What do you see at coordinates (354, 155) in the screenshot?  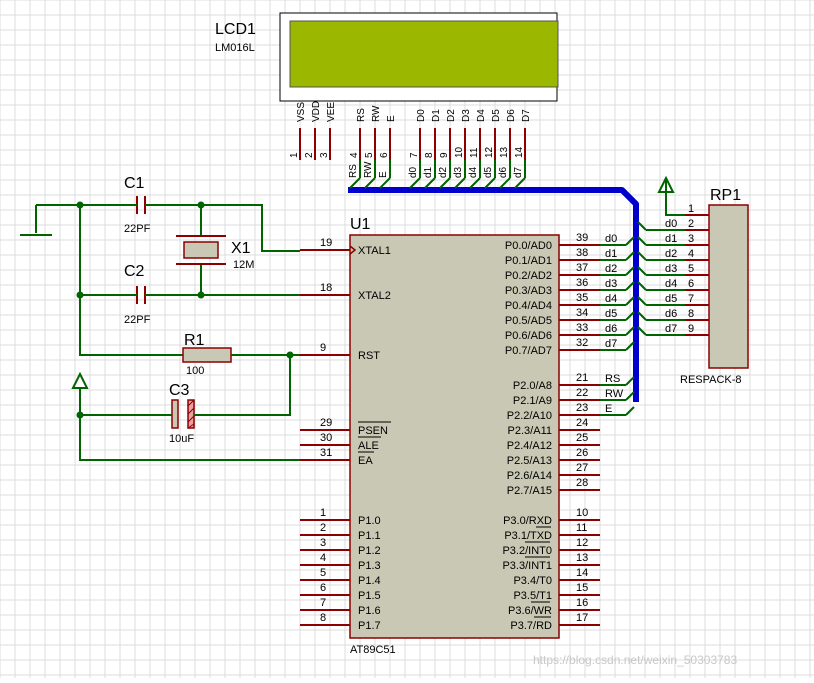 I see `lcd-pin-number: 4` at bounding box center [354, 155].